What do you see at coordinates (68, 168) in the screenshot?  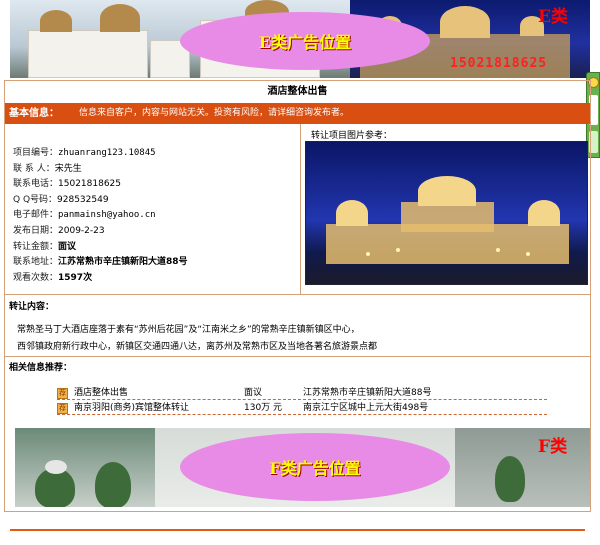 I see `detail-value: 宋先生` at bounding box center [68, 168].